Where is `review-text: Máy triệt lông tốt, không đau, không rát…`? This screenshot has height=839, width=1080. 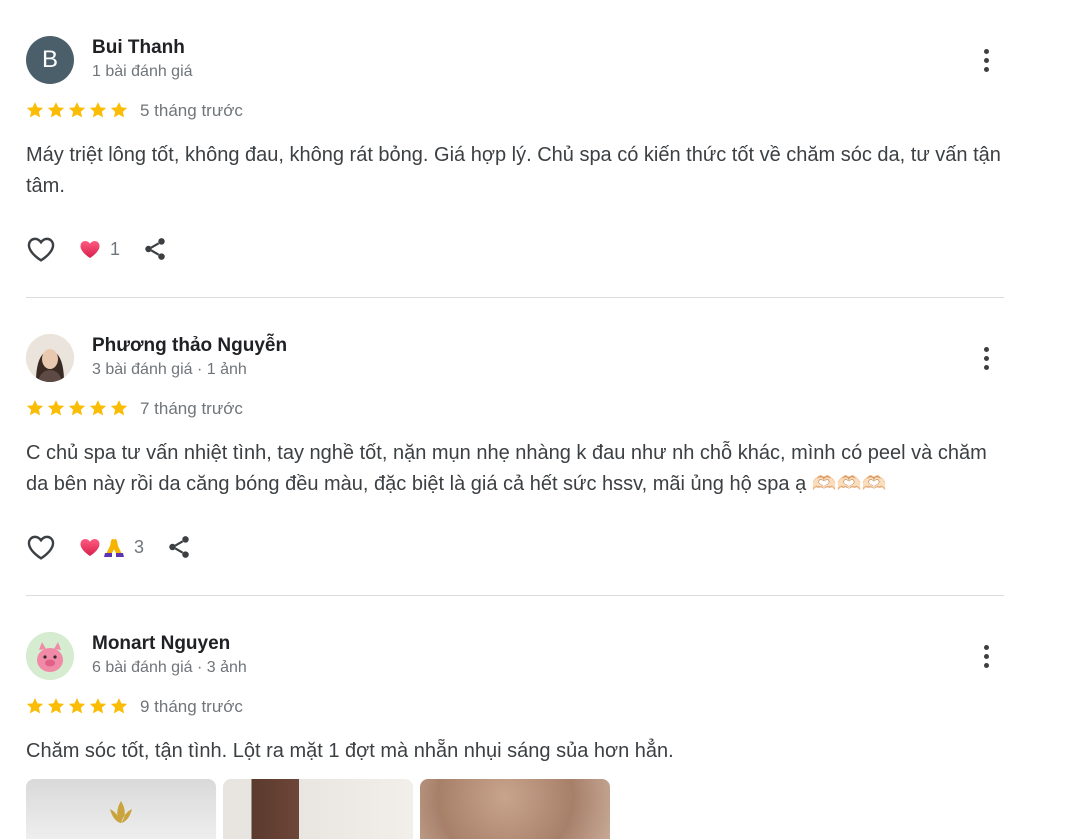 review-text: Máy triệt lông tốt, không đau, không rát… is located at coordinates (513, 170).